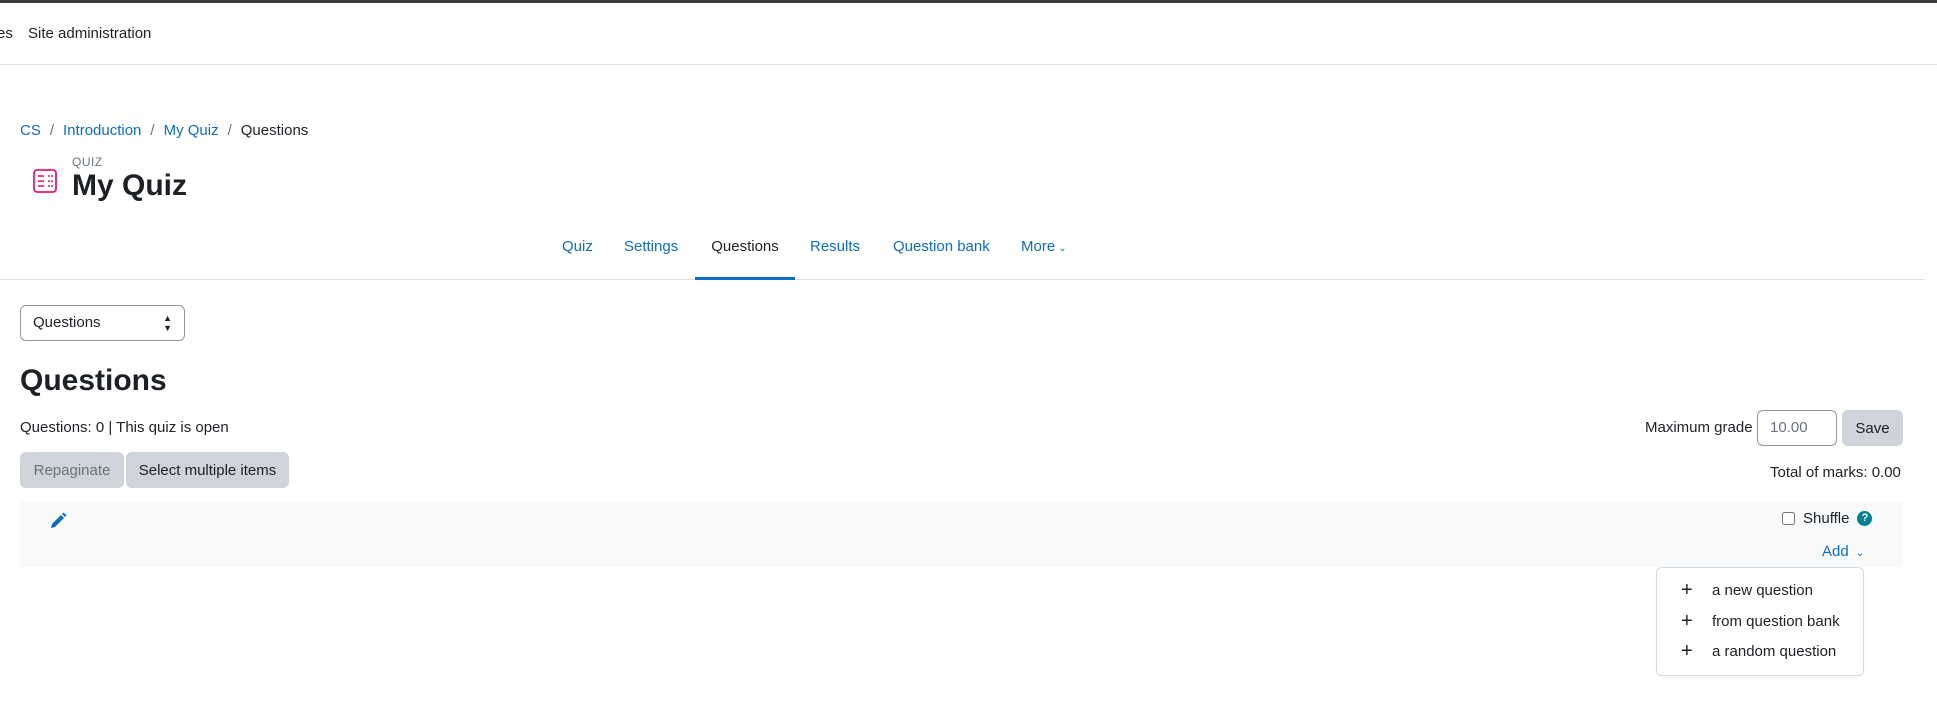 The width and height of the screenshot is (1937, 705). Describe the element at coordinates (1835, 551) in the screenshot. I see `add-label: Add` at that location.